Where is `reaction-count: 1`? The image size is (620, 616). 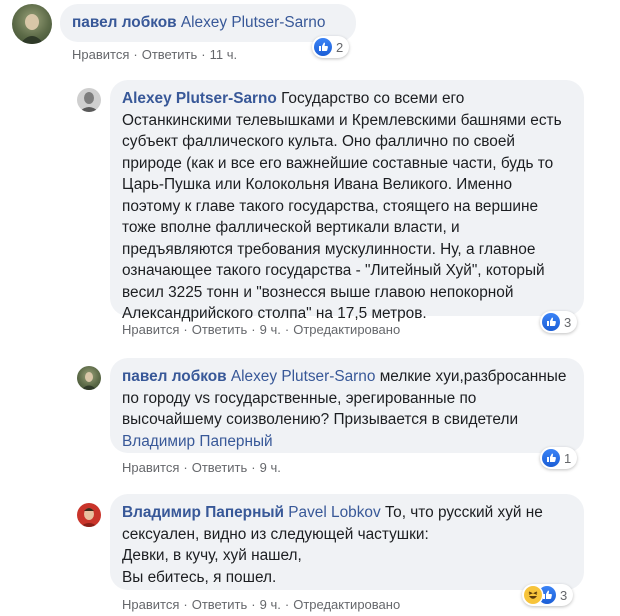
reaction-count: 1 is located at coordinates (559, 458).